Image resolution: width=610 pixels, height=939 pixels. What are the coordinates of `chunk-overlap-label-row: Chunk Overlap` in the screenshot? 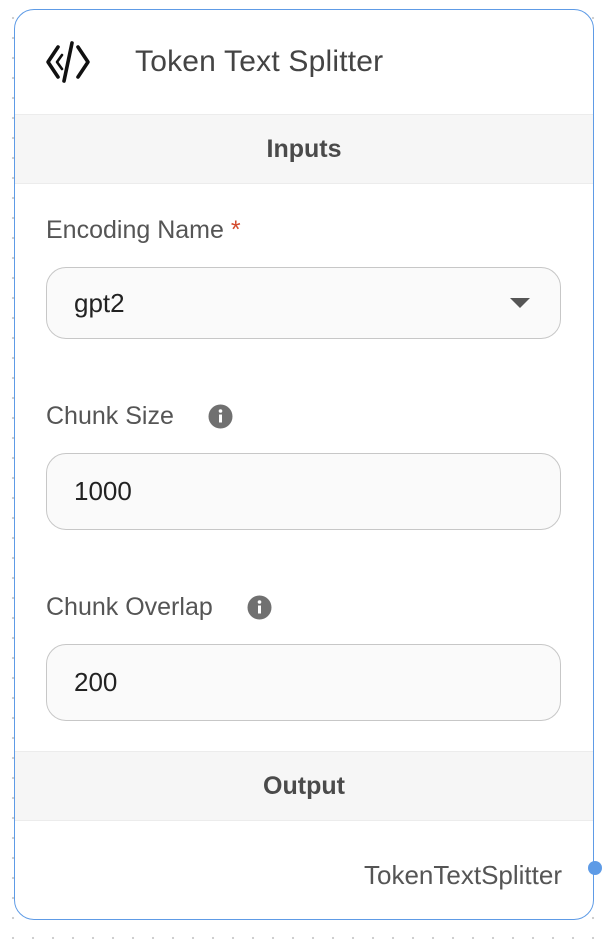 It's located at (159, 607).